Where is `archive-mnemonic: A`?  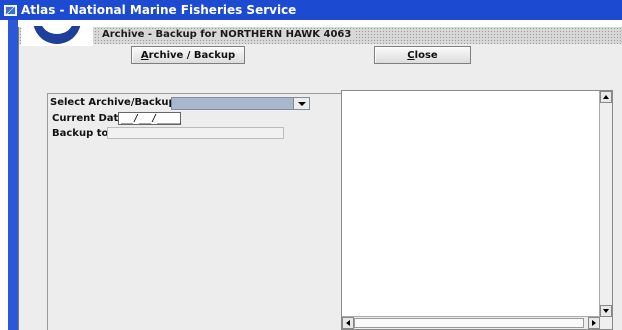 archive-mnemonic: A is located at coordinates (144, 55).